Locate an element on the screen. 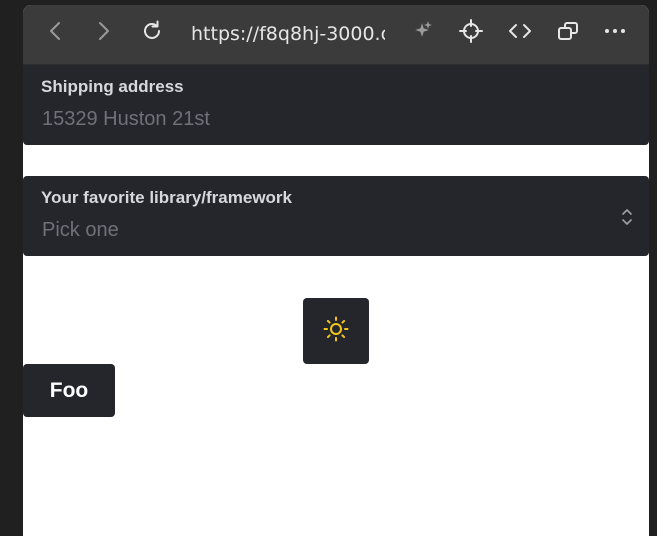 This screenshot has height=536, width=657. shipping-address-label: Shipping address is located at coordinates (112, 86).